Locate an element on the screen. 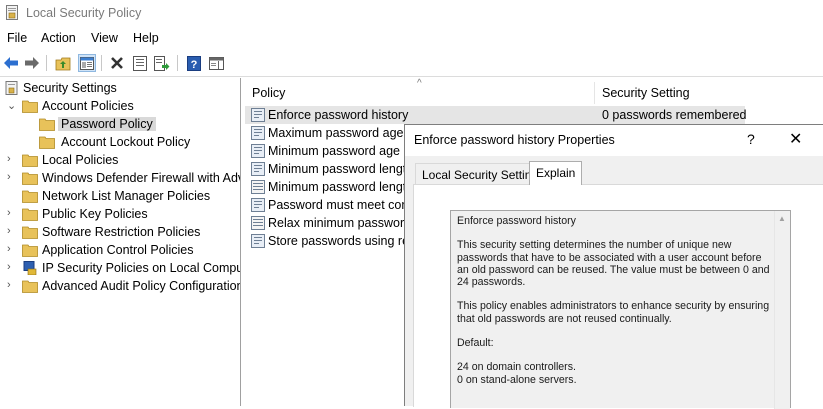  tree-label: Network List Manager Policies is located at coordinates (126, 196).